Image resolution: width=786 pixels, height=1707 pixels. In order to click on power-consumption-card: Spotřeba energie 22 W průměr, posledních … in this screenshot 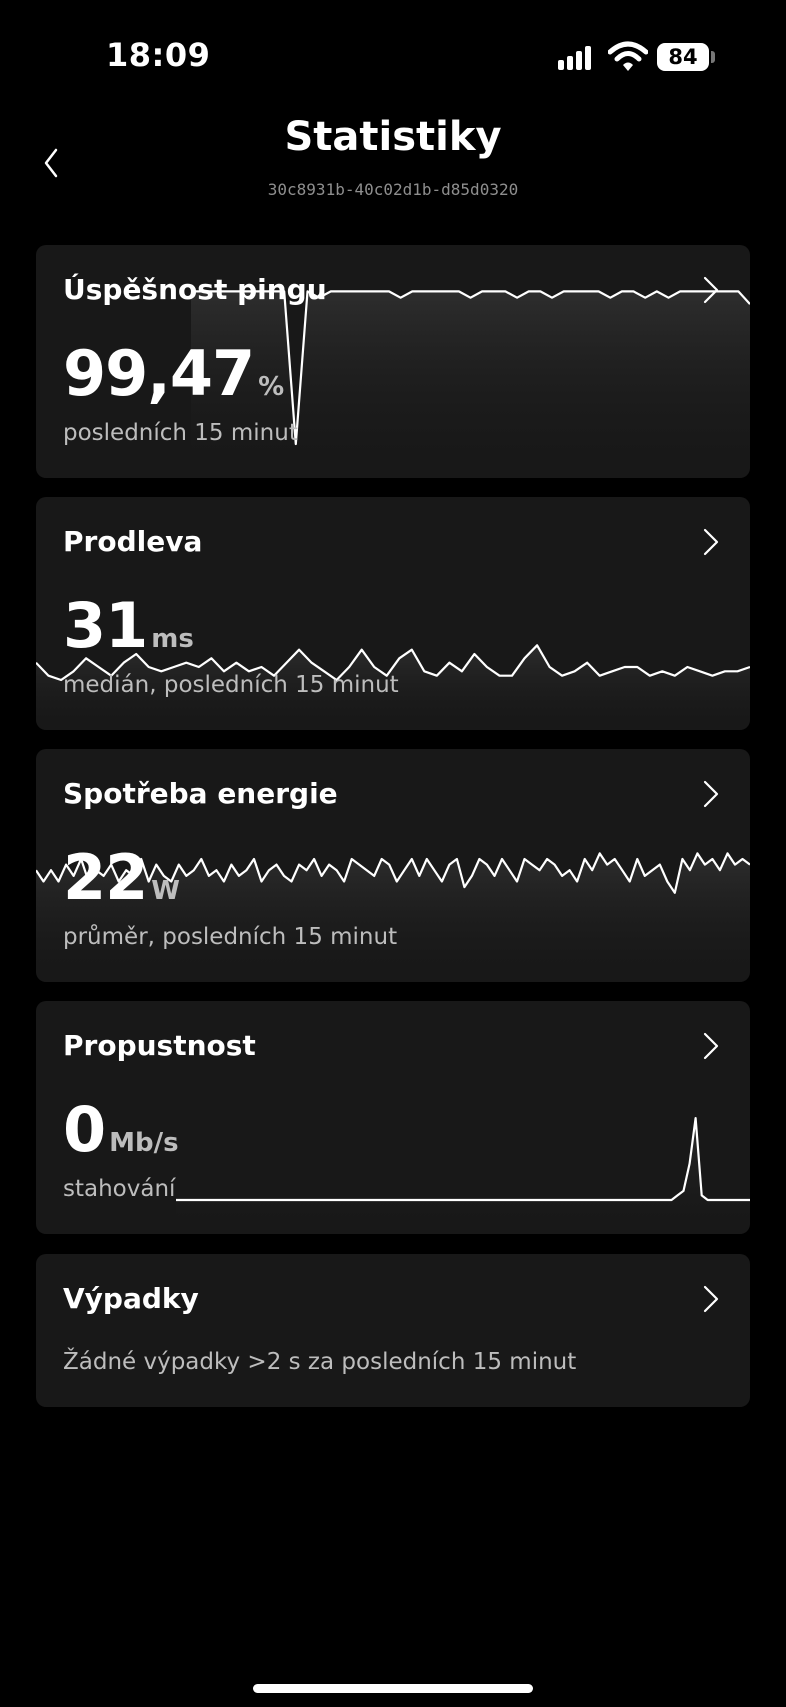, I will do `click(393, 865)`.